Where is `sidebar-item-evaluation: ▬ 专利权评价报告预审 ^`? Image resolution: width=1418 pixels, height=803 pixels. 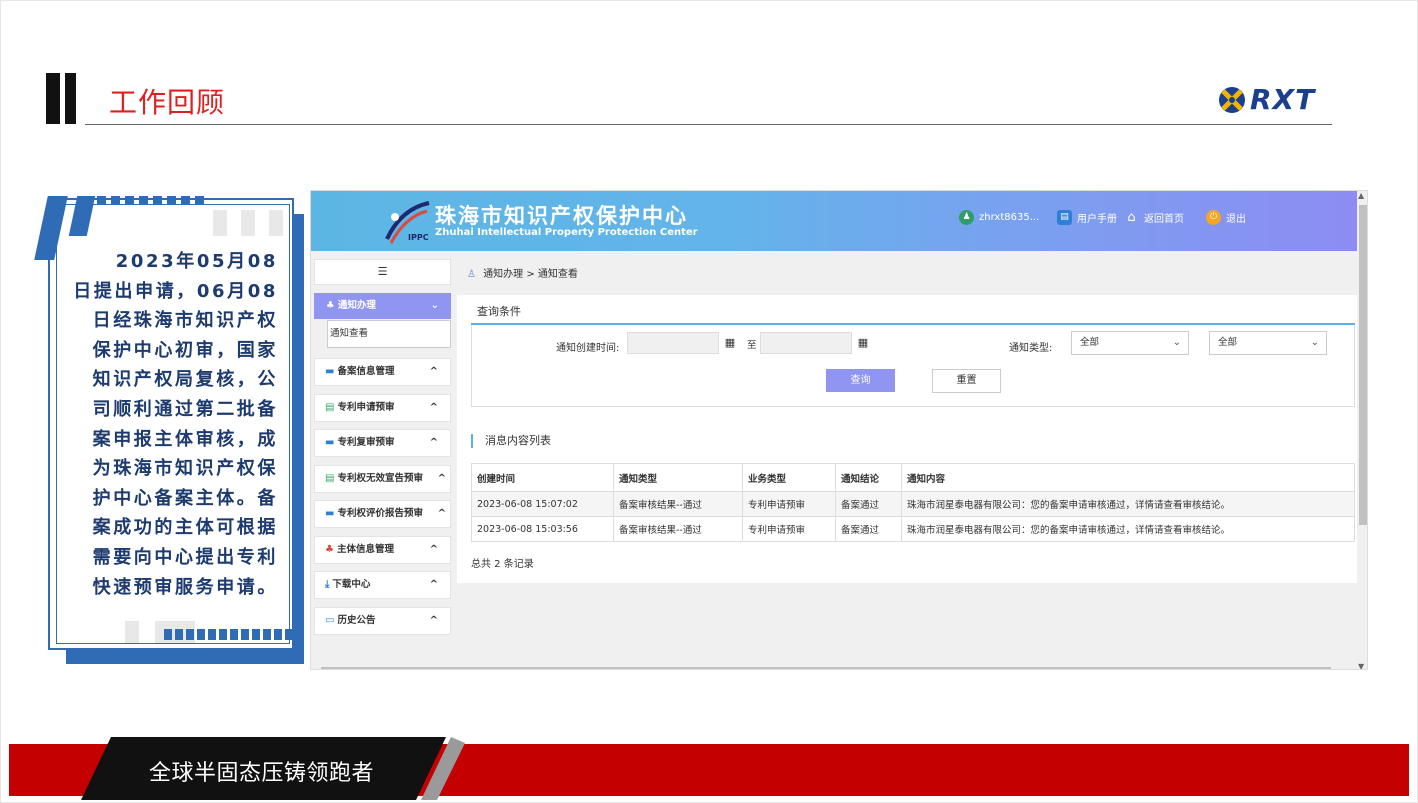
sidebar-item-evaluation: ▬ 专利权评价报告预审 ^ is located at coordinates (382, 514).